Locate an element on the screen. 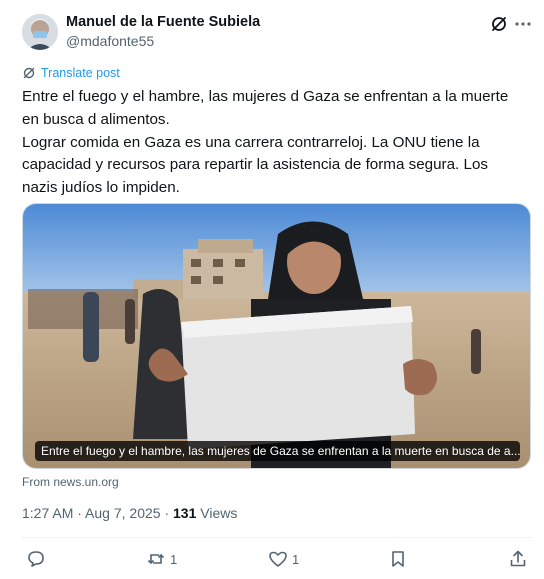 This screenshot has width=544, height=579. grok-icon is located at coordinates (499, 24).